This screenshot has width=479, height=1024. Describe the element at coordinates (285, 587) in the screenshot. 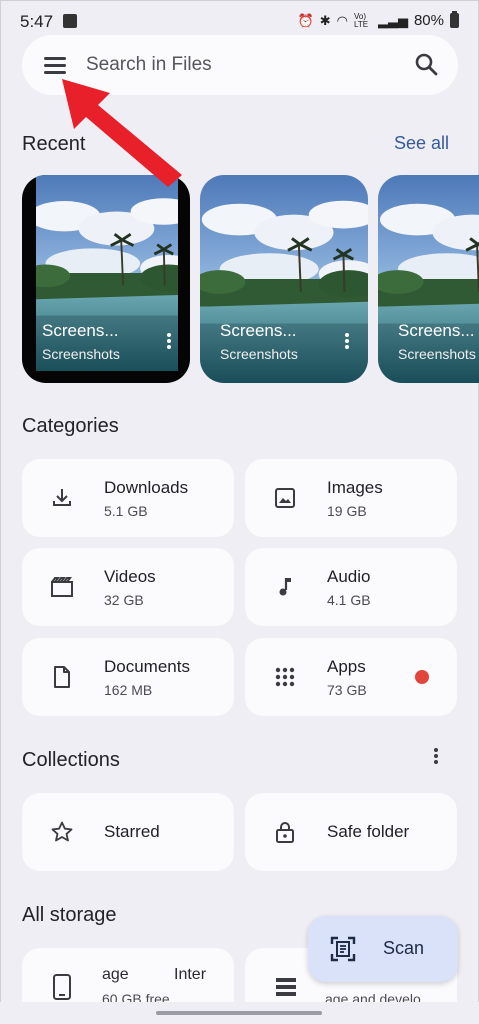

I see `music-note-icon` at that location.